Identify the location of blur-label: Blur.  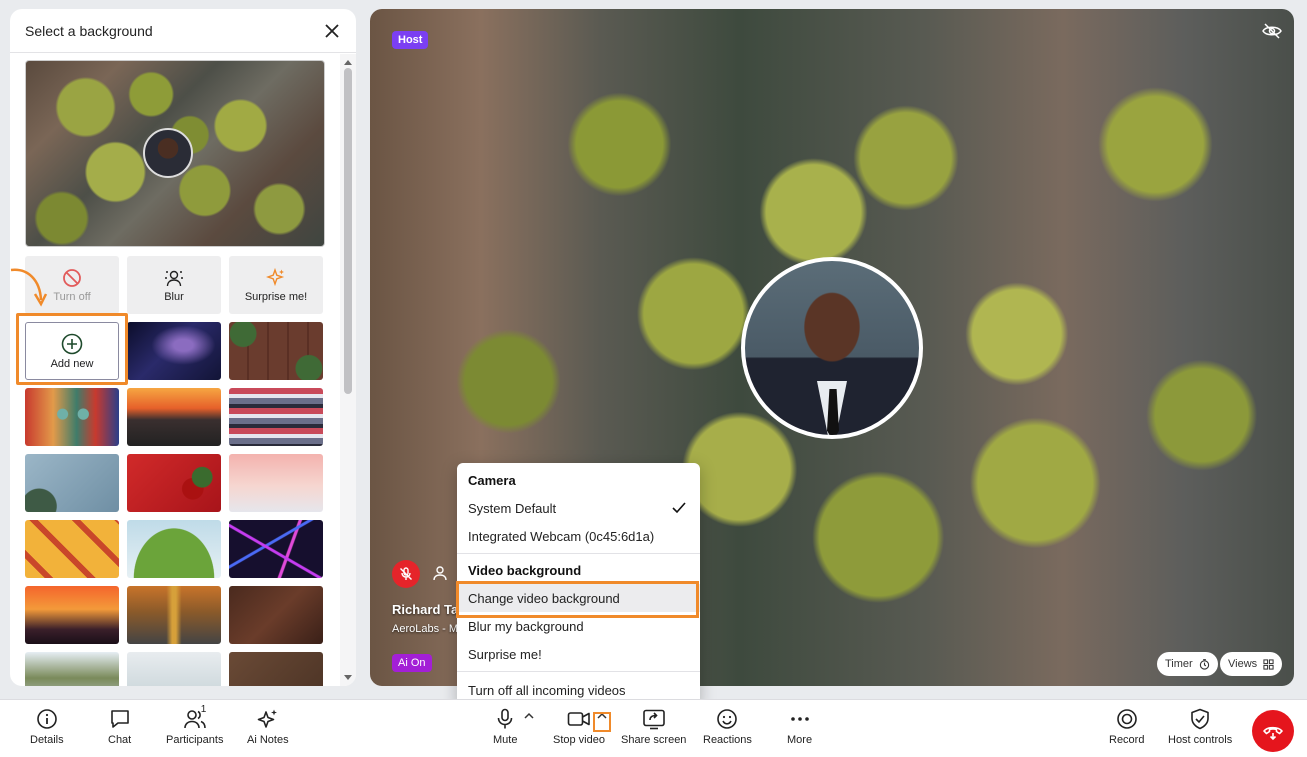
(174, 296).